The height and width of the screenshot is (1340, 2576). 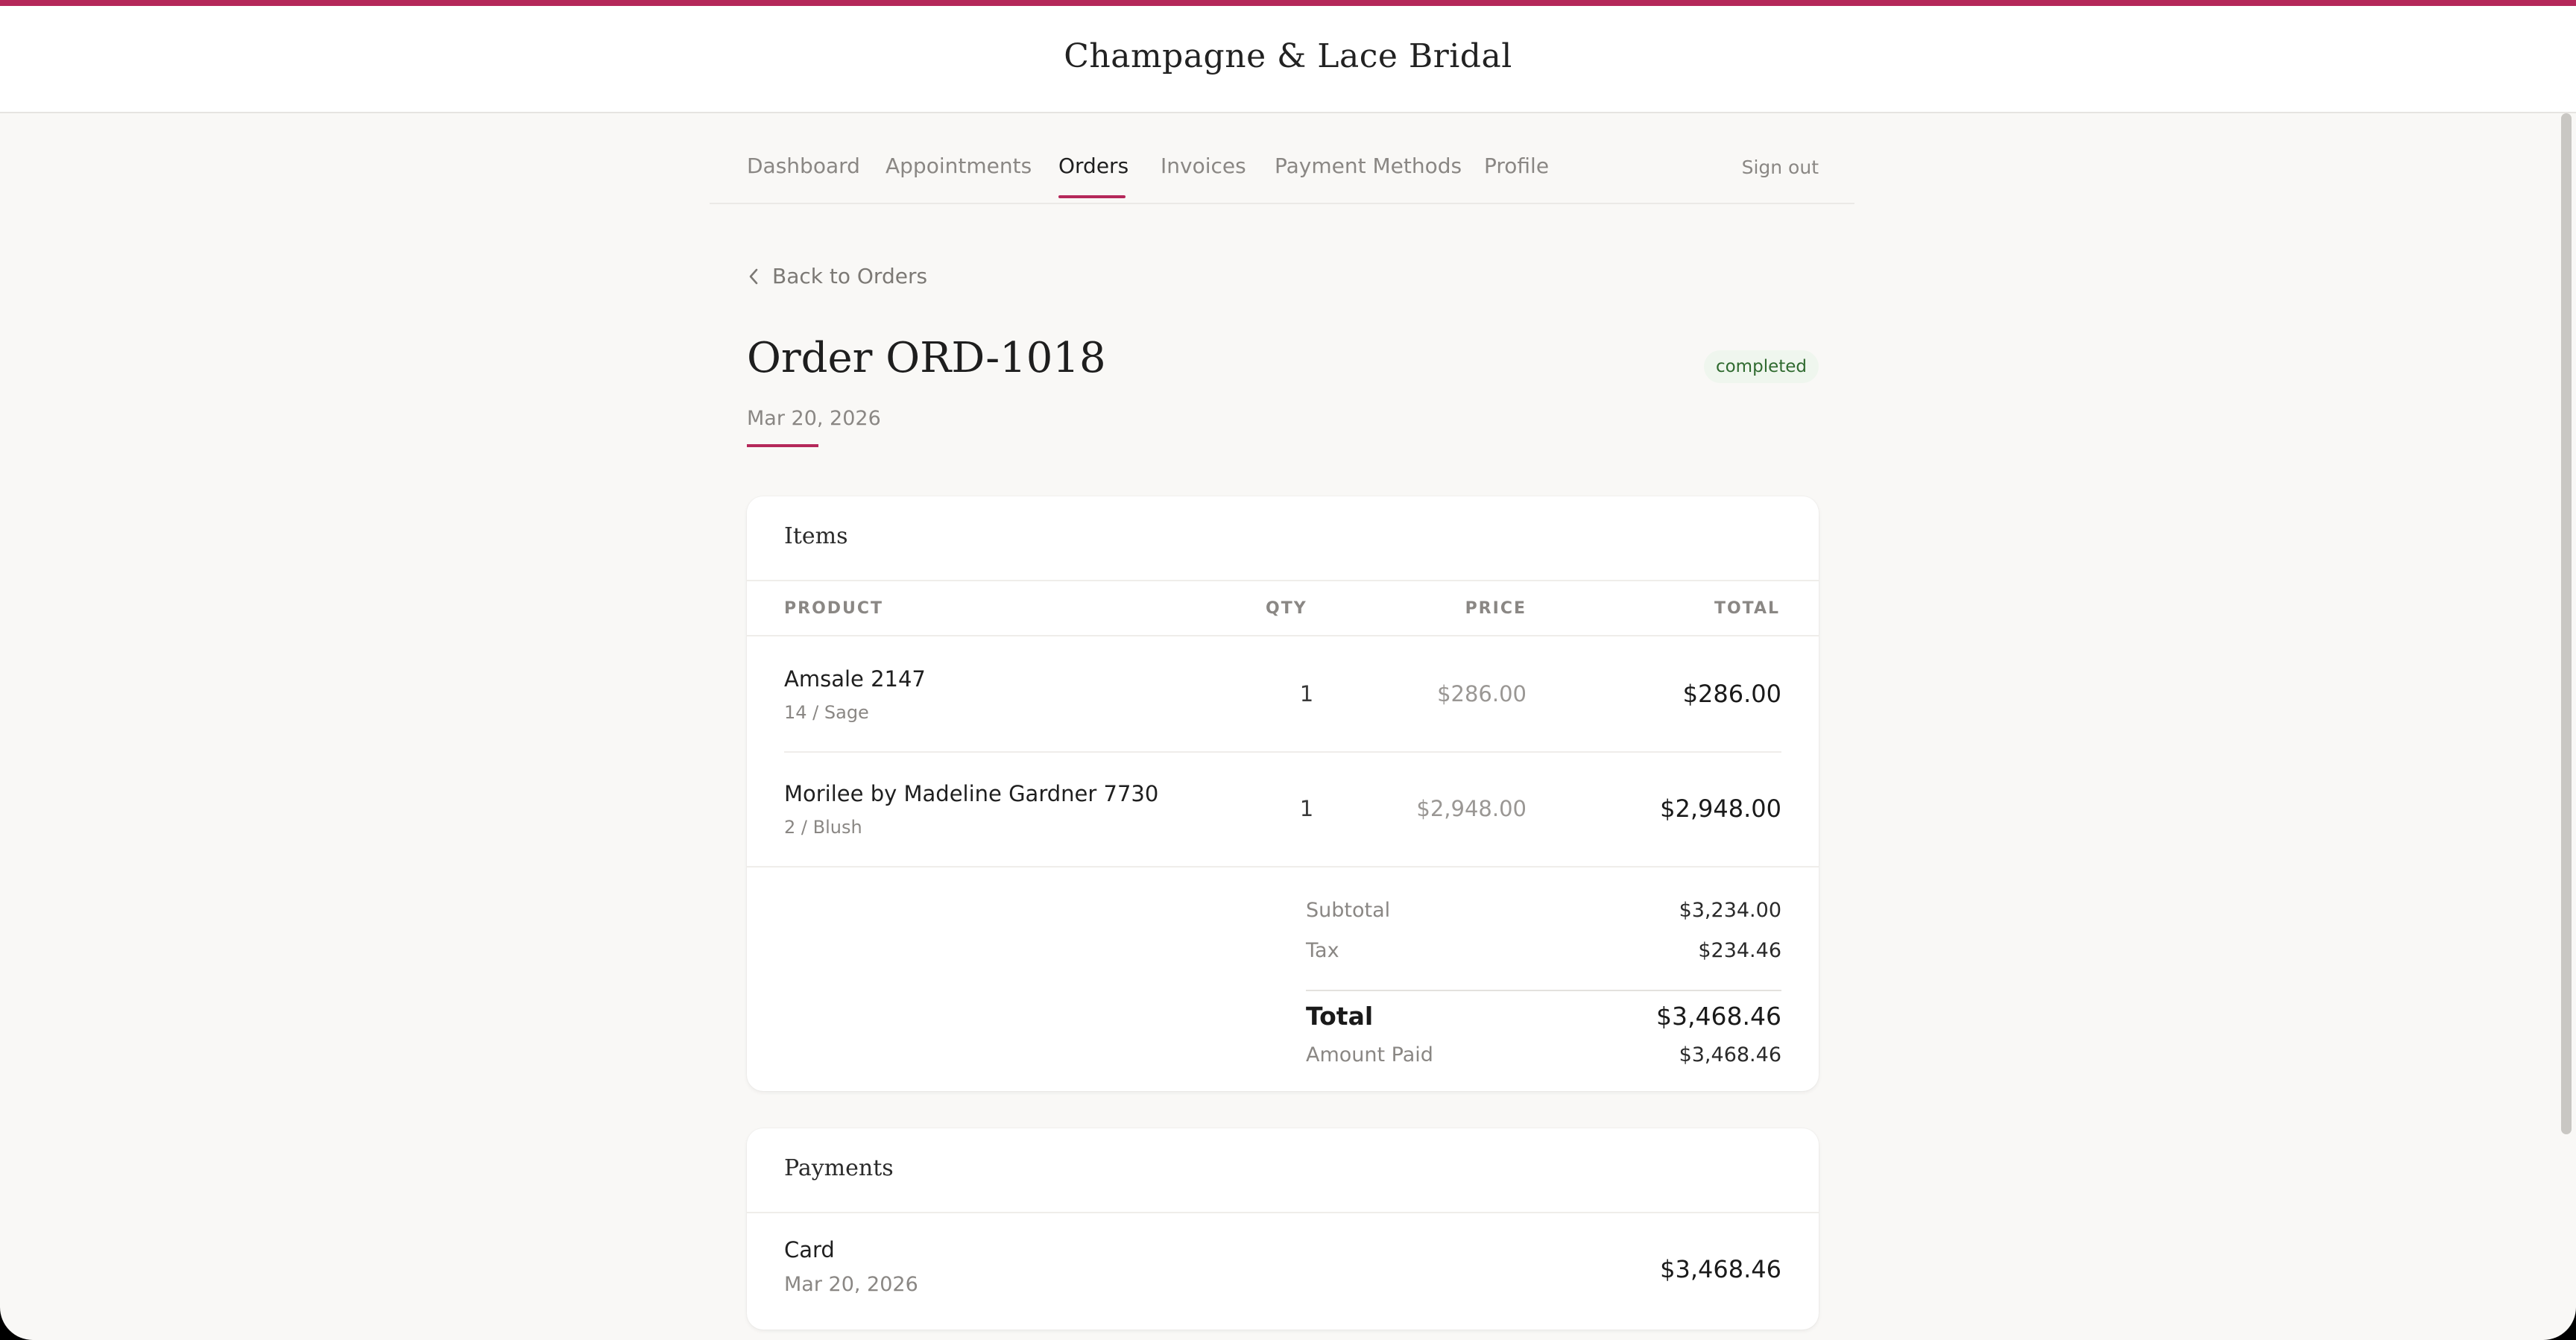 What do you see at coordinates (753, 277) in the screenshot?
I see `chevron-left-icon` at bounding box center [753, 277].